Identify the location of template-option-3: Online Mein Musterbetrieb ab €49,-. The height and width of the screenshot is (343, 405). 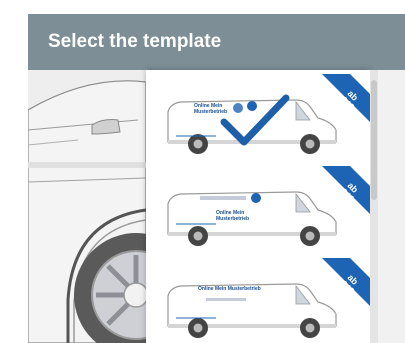
(258, 300).